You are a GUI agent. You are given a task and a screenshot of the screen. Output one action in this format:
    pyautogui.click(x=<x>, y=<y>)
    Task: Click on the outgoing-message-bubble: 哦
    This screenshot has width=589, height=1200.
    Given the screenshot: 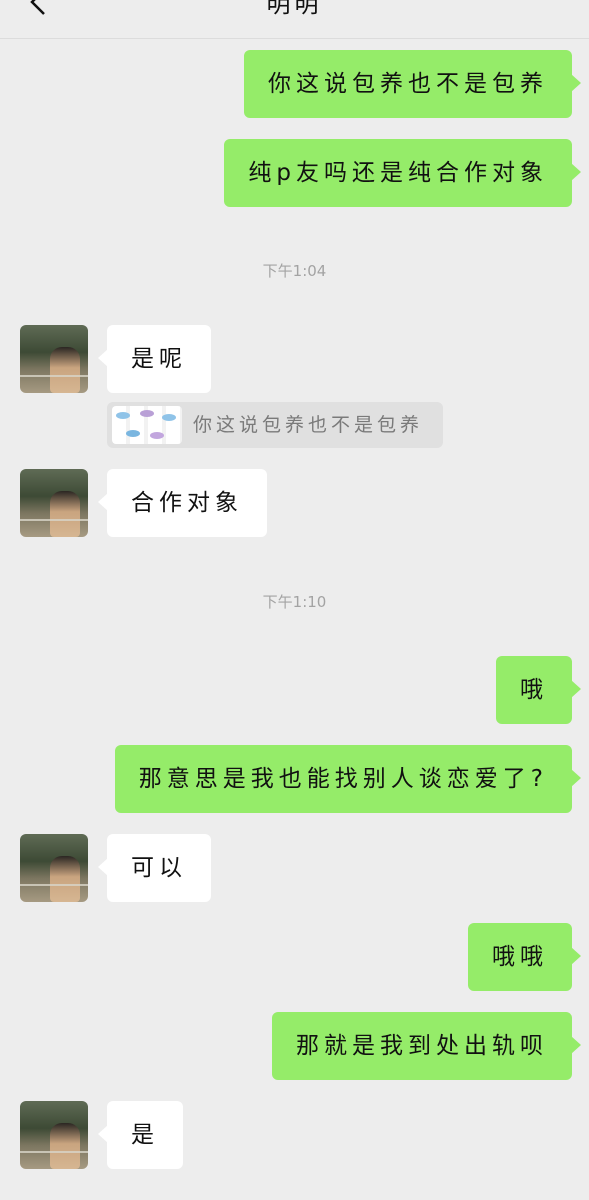 What is the action you would take?
    pyautogui.click(x=538, y=690)
    